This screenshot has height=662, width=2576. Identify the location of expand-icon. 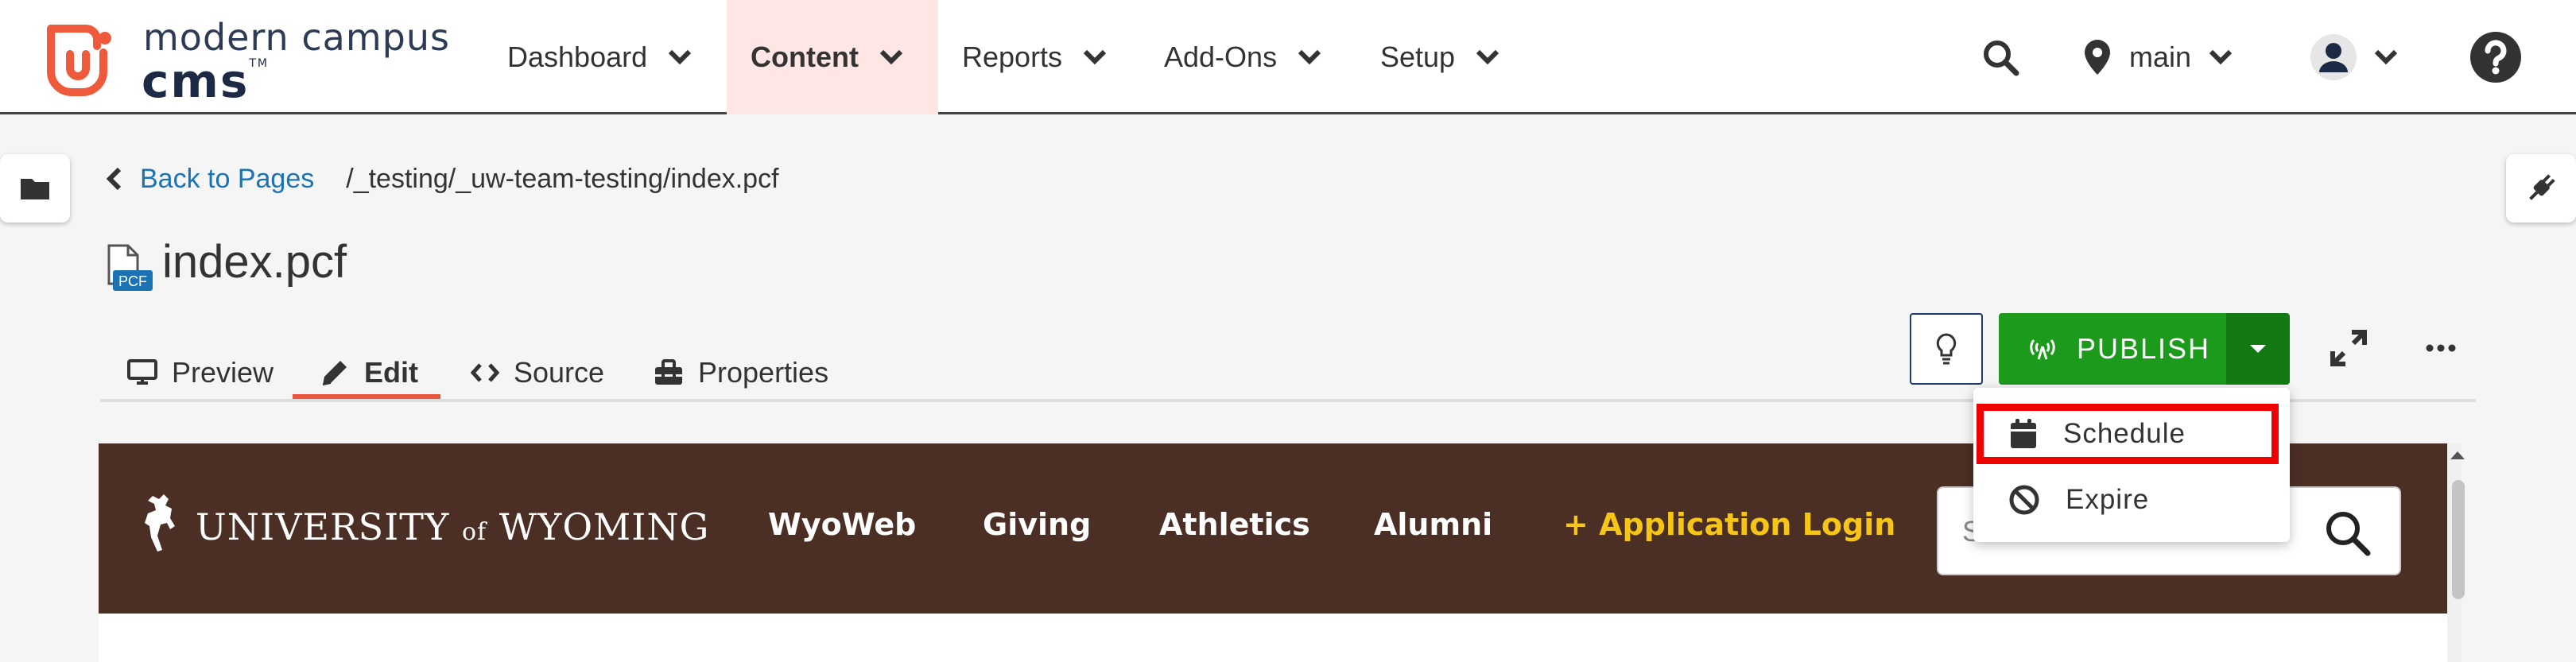
(2348, 348).